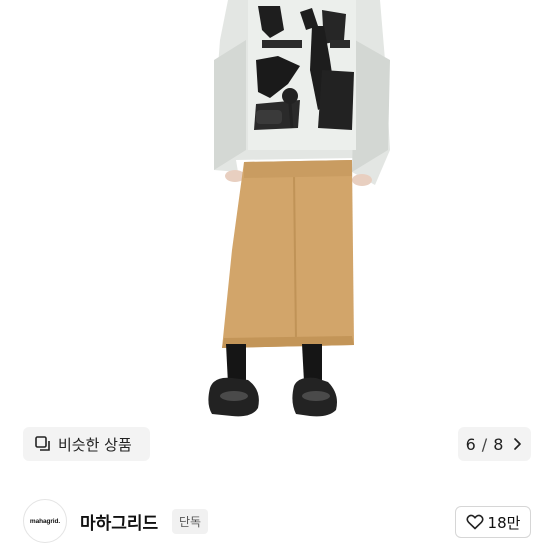  Describe the element at coordinates (470, 444) in the screenshot. I see `current-page: 6` at that location.